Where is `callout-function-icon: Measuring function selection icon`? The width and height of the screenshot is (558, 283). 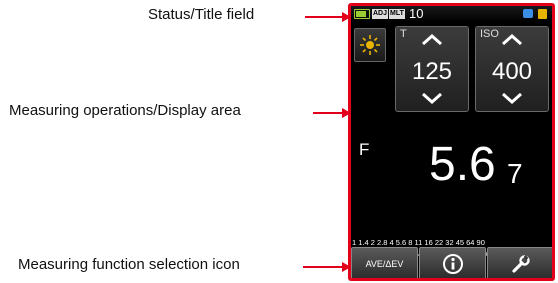 callout-function-icon: Measuring function selection icon is located at coordinates (129, 264).